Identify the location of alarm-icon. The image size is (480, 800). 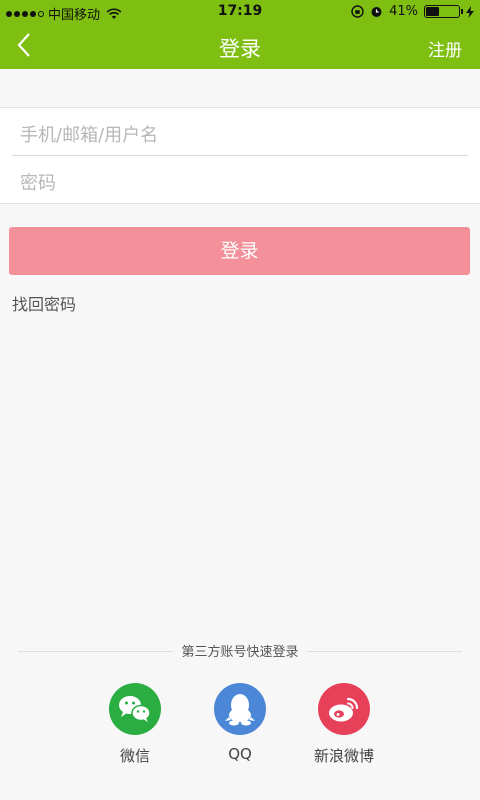
(376, 12).